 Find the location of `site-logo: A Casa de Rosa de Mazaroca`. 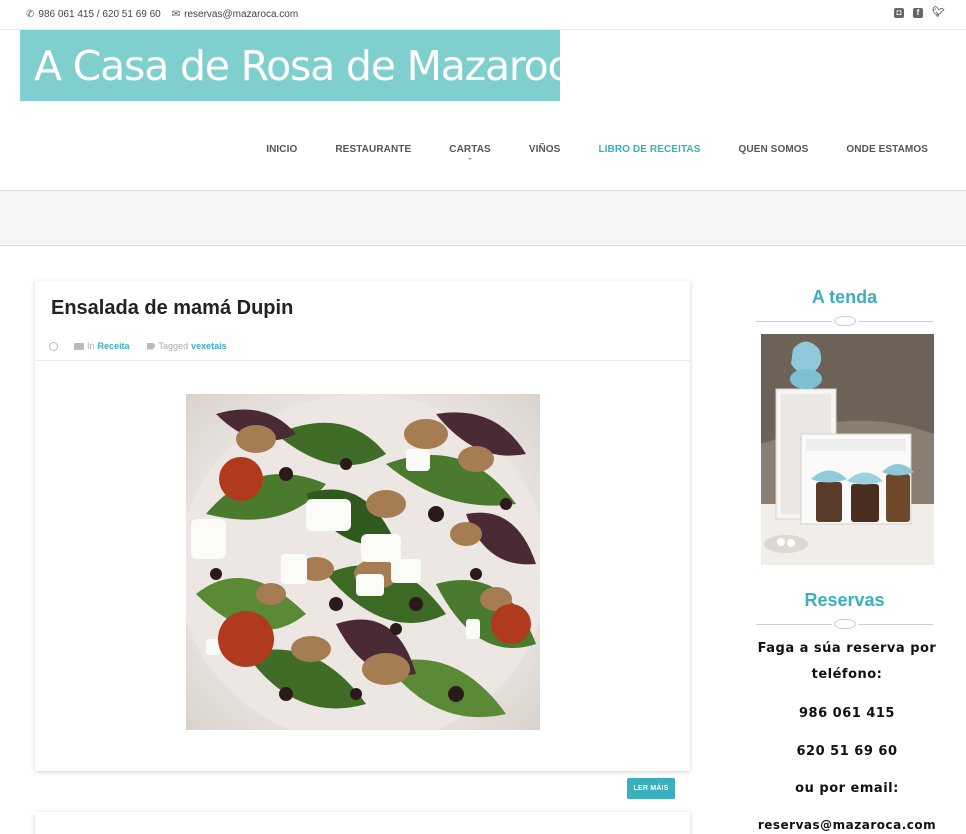

site-logo: A Casa de Rosa de Mazaroca is located at coordinates (307, 65).